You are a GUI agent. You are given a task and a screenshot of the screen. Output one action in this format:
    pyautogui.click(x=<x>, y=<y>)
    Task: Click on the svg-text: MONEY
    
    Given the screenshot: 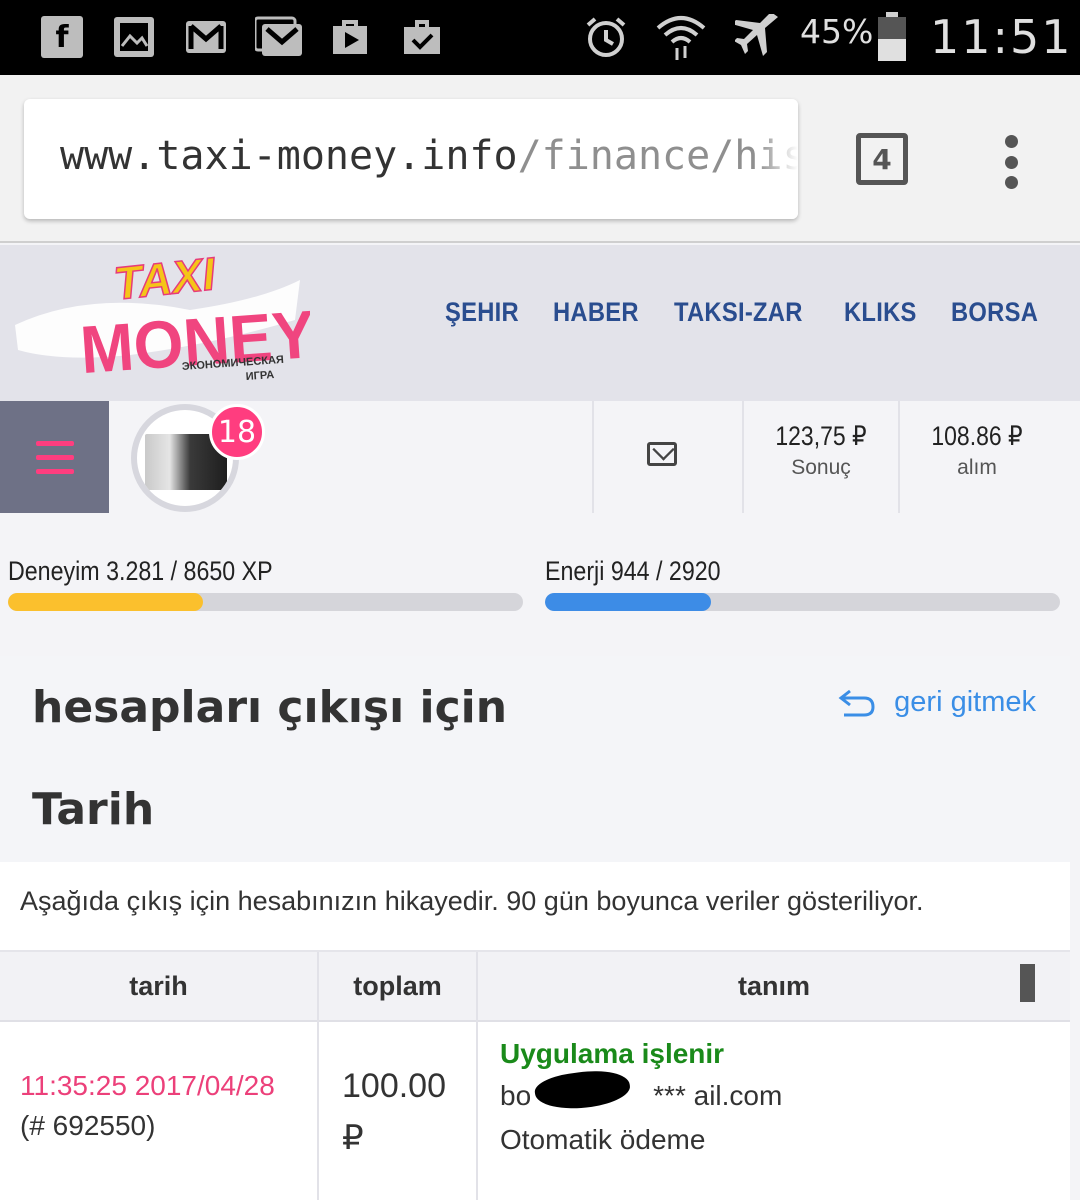 What is the action you would take?
    pyautogui.click(x=194, y=341)
    